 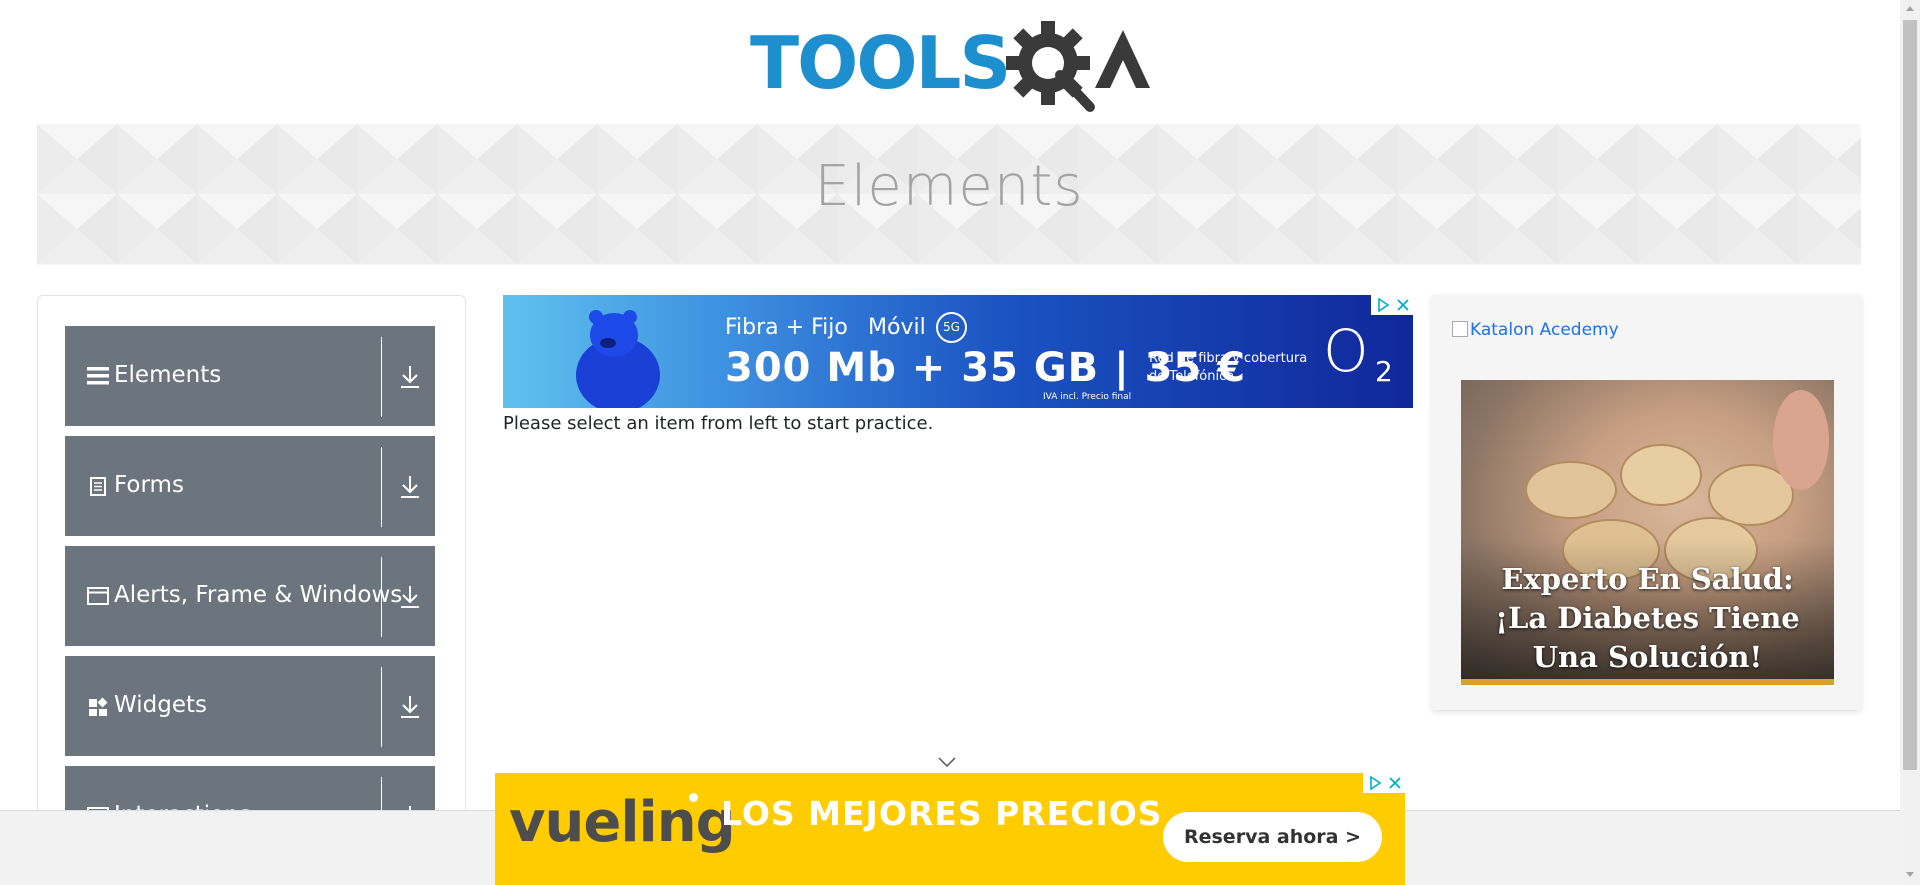 I want to click on group-header-forms: Forms, so click(x=250, y=486).